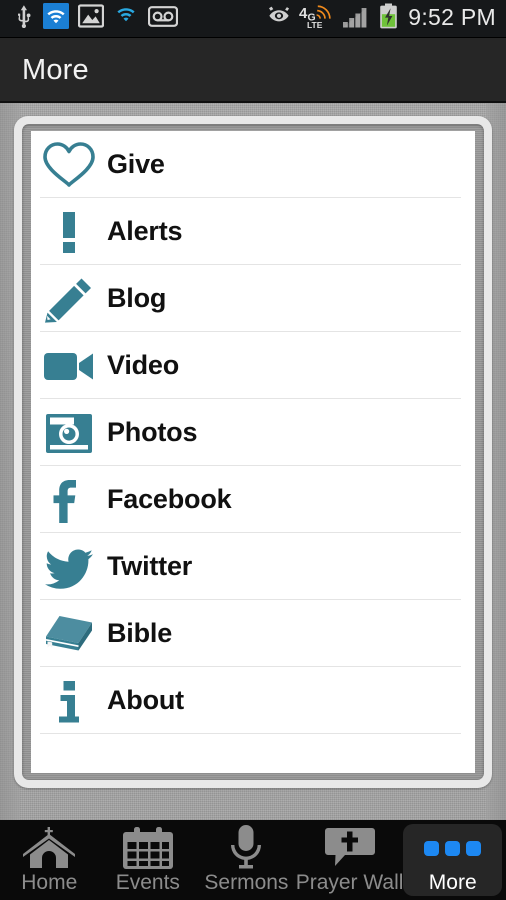 The image size is (506, 900). I want to click on menu-item-label: Give, so click(136, 164).